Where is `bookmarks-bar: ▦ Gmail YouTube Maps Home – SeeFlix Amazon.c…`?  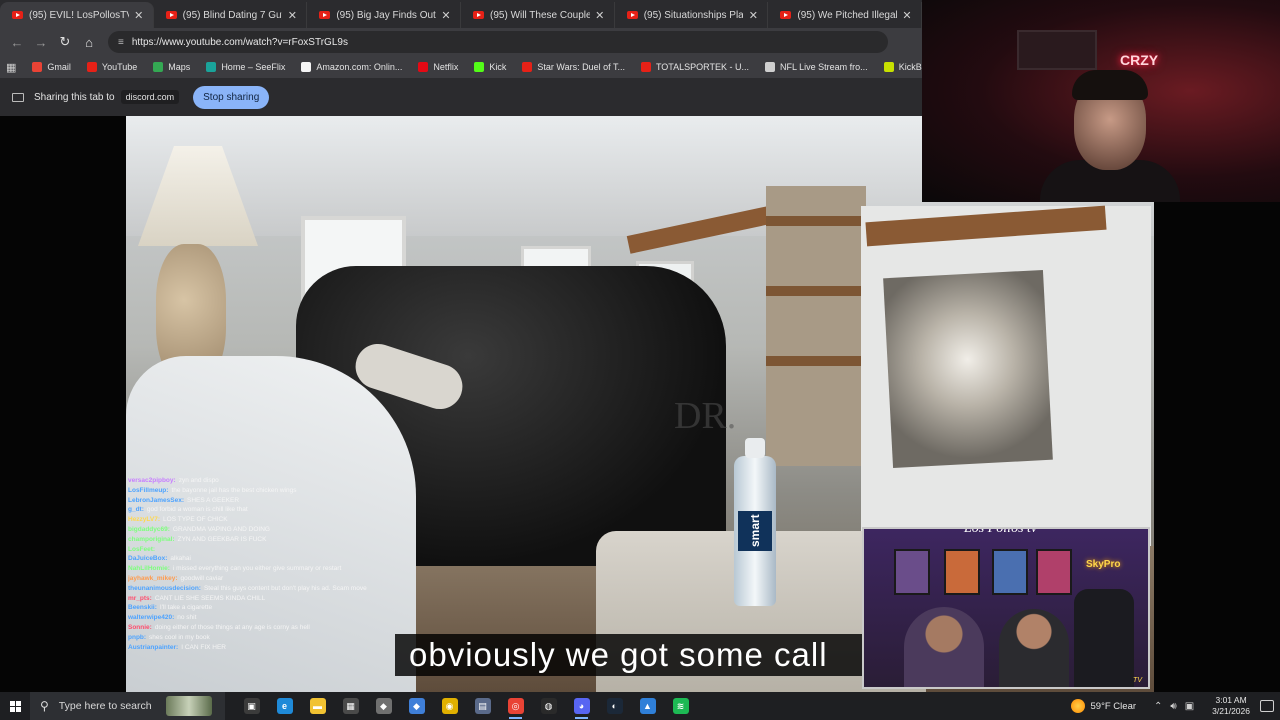
bookmarks-bar: ▦ Gmail YouTube Maps Home – SeeFlix Amazon.c… is located at coordinates (461, 67).